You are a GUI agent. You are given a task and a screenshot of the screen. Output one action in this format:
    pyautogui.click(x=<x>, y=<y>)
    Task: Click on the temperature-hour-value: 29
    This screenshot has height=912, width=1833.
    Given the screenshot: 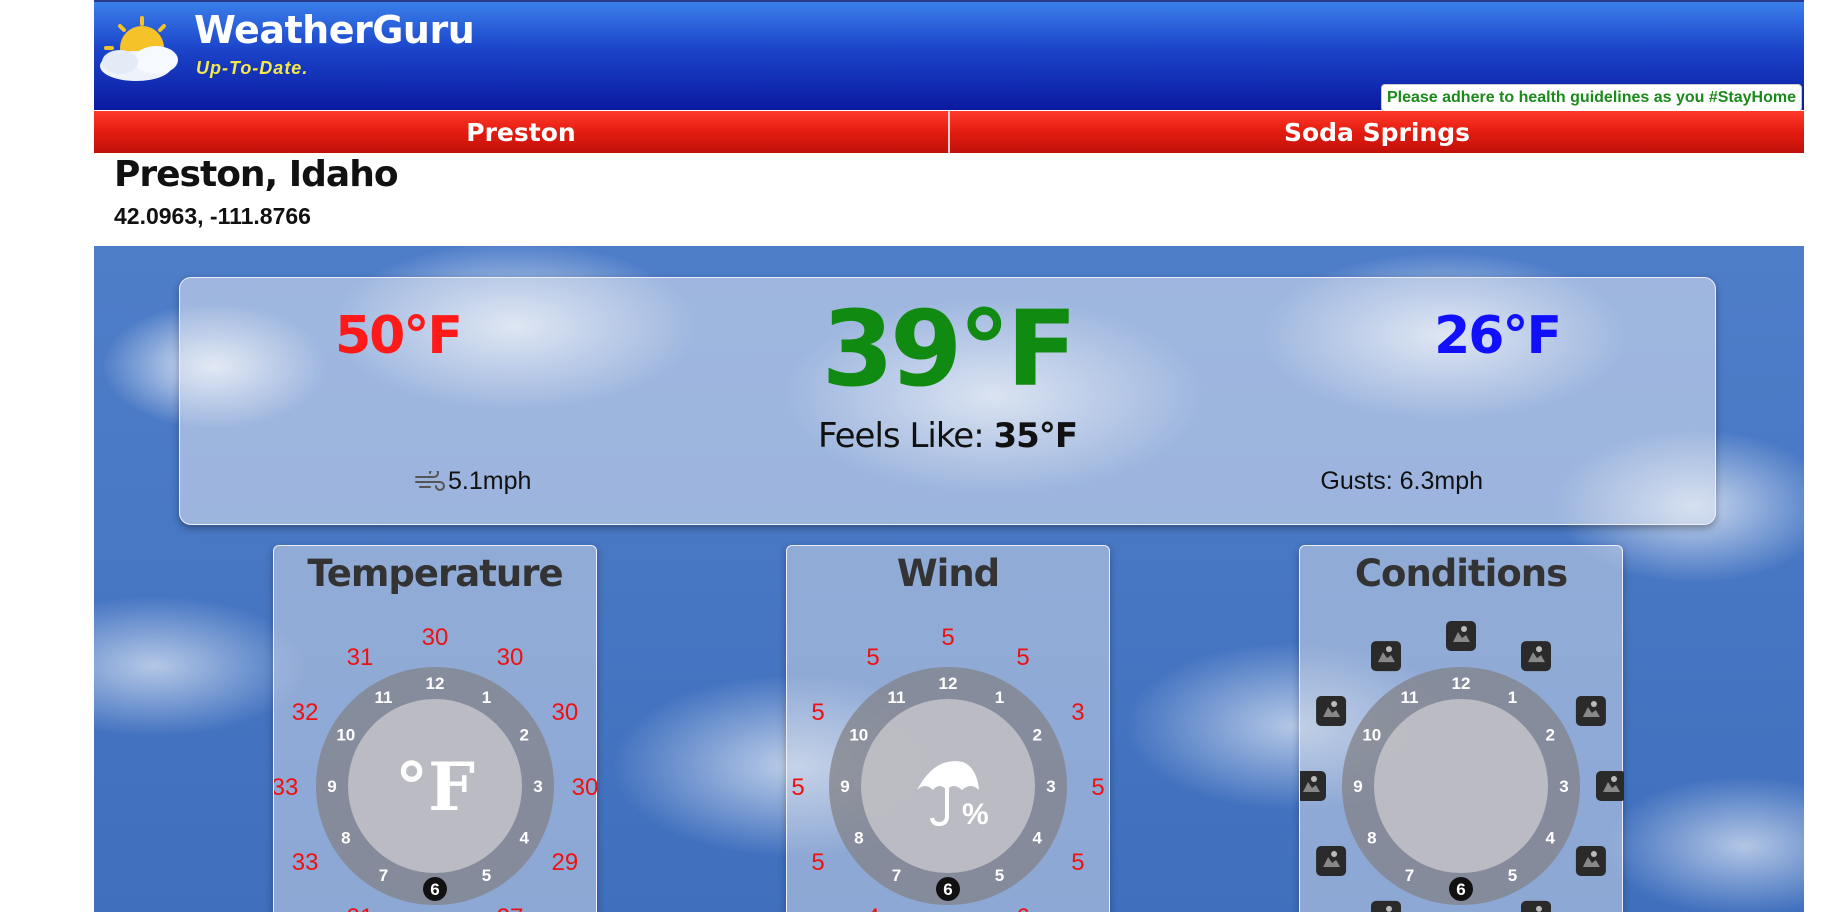 What is the action you would take?
    pyautogui.click(x=565, y=862)
    